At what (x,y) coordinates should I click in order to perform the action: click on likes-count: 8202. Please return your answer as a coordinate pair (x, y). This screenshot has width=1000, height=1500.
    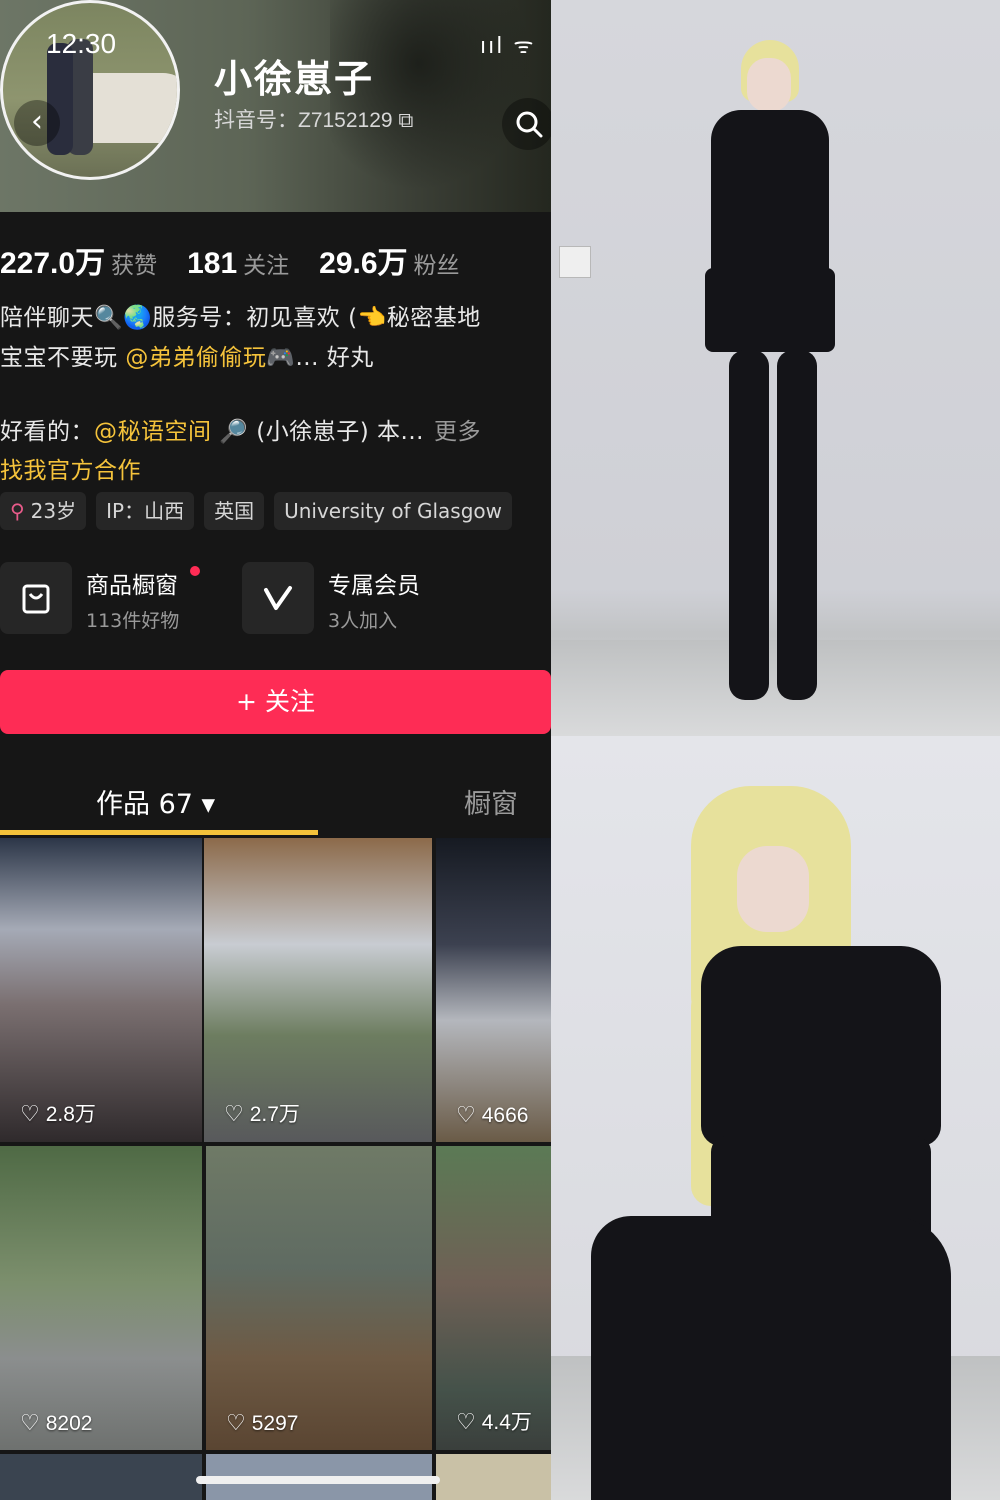
    Looking at the image, I should click on (69, 1423).